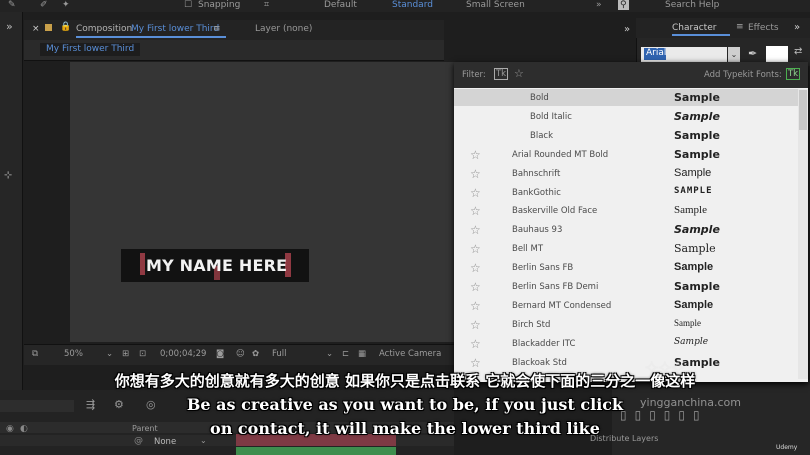  Describe the element at coordinates (65, 27) in the screenshot. I see `lock-icon: 🔒` at that location.